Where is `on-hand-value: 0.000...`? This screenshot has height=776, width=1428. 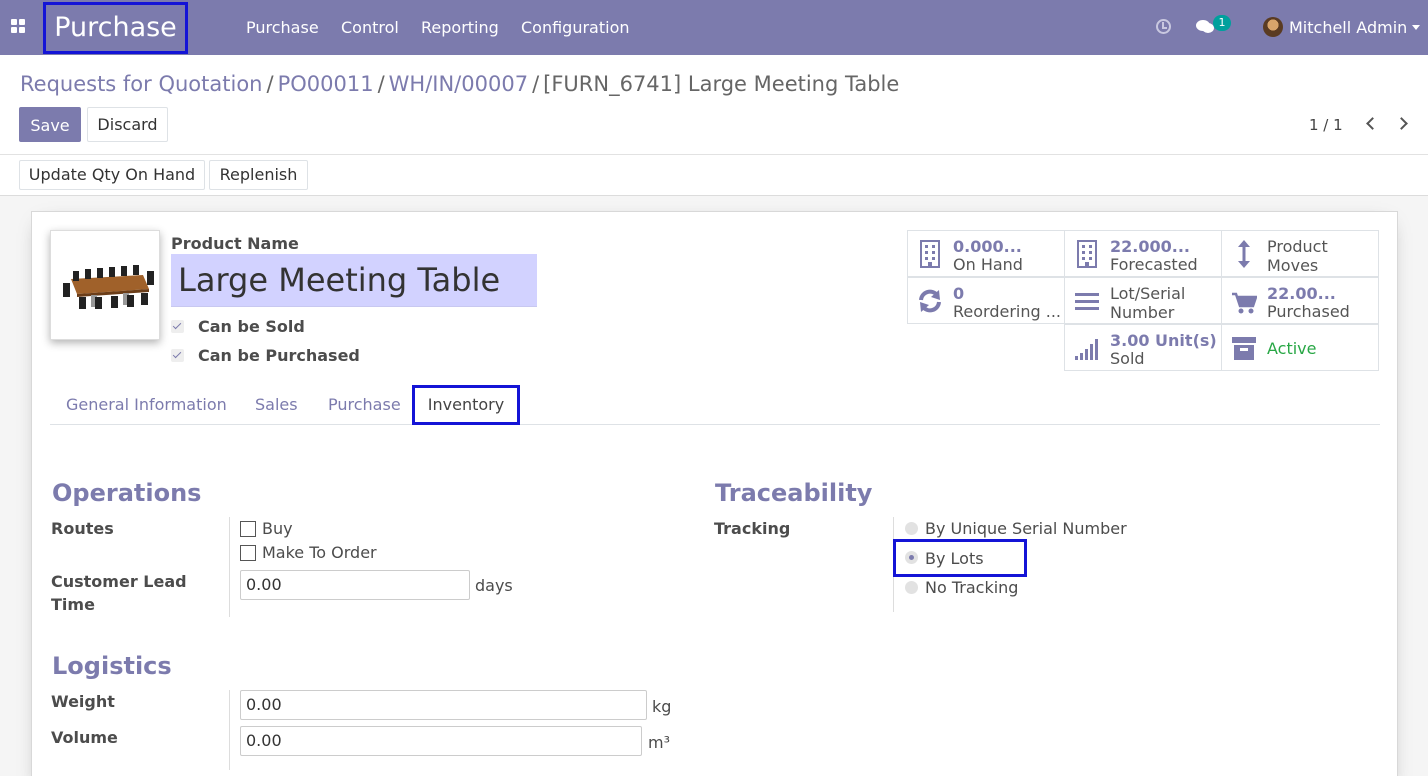
on-hand-value: 0.000... is located at coordinates (987, 246).